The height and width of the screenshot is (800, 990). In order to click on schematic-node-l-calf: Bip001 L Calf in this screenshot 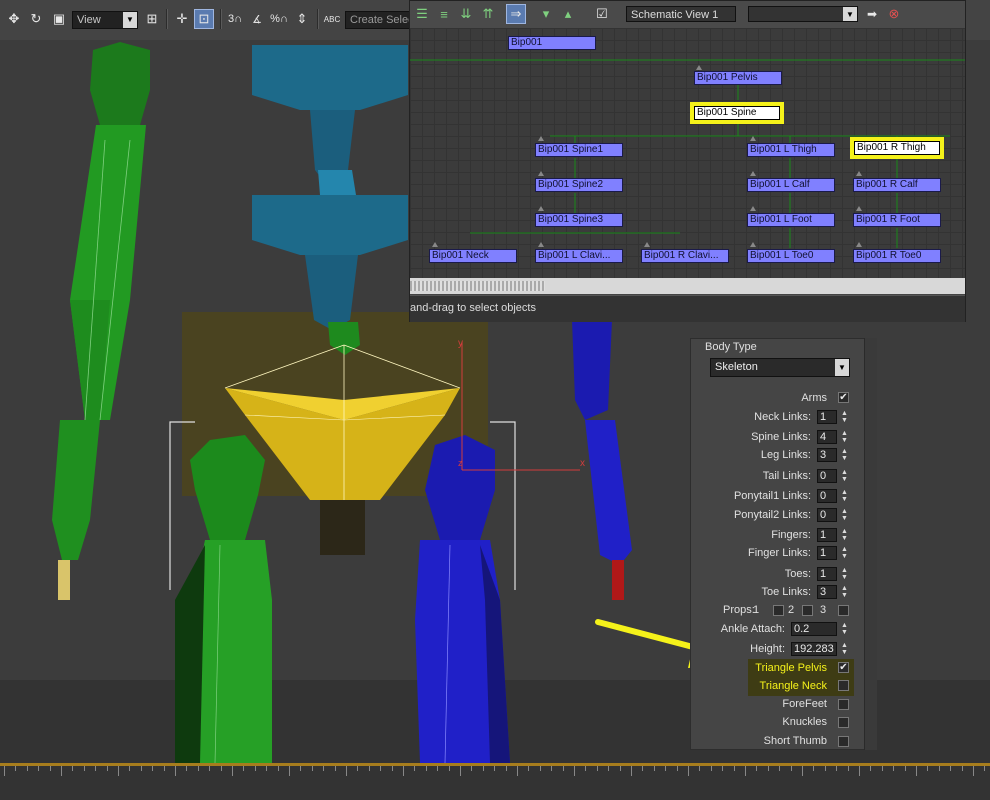, I will do `click(791, 185)`.